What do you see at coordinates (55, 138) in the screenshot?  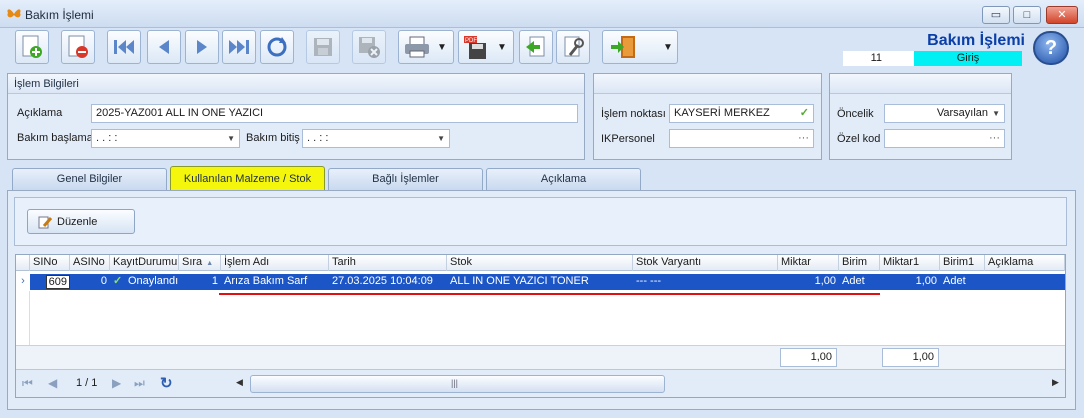 I see `bakim-baslama-label: Bakım başlama` at bounding box center [55, 138].